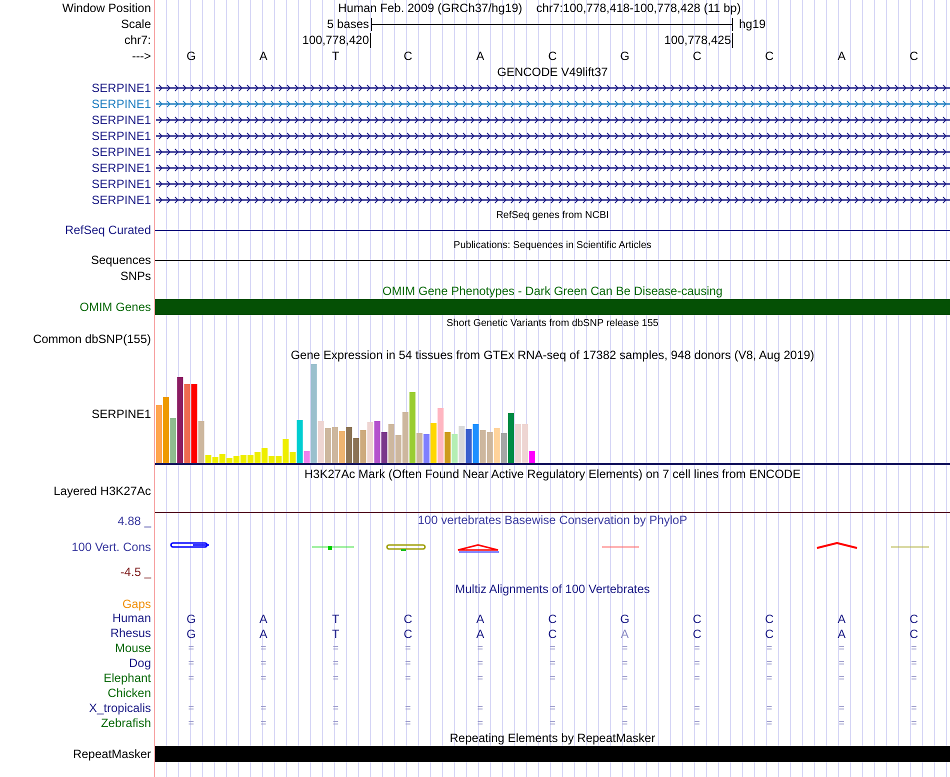  I want to click on track-title: RefSeq genes from NCBI, so click(552, 216).